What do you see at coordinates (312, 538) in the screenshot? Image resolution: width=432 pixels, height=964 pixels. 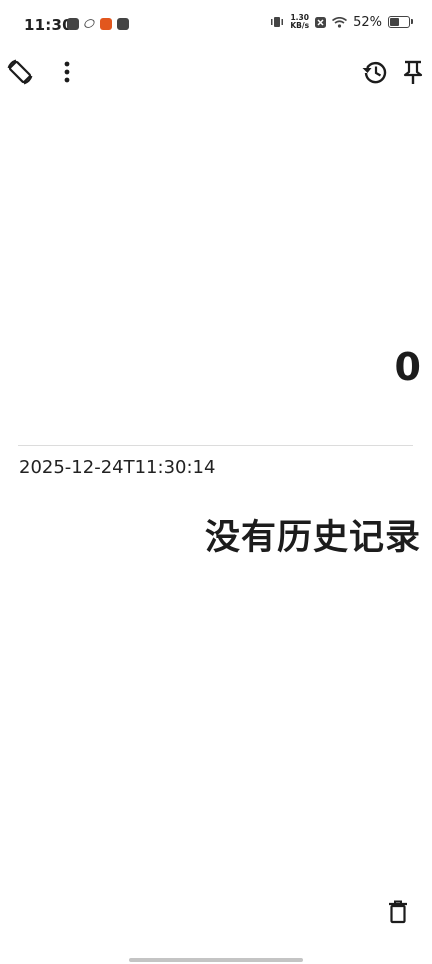 I see `empty-history-message: 没有历史记录` at bounding box center [312, 538].